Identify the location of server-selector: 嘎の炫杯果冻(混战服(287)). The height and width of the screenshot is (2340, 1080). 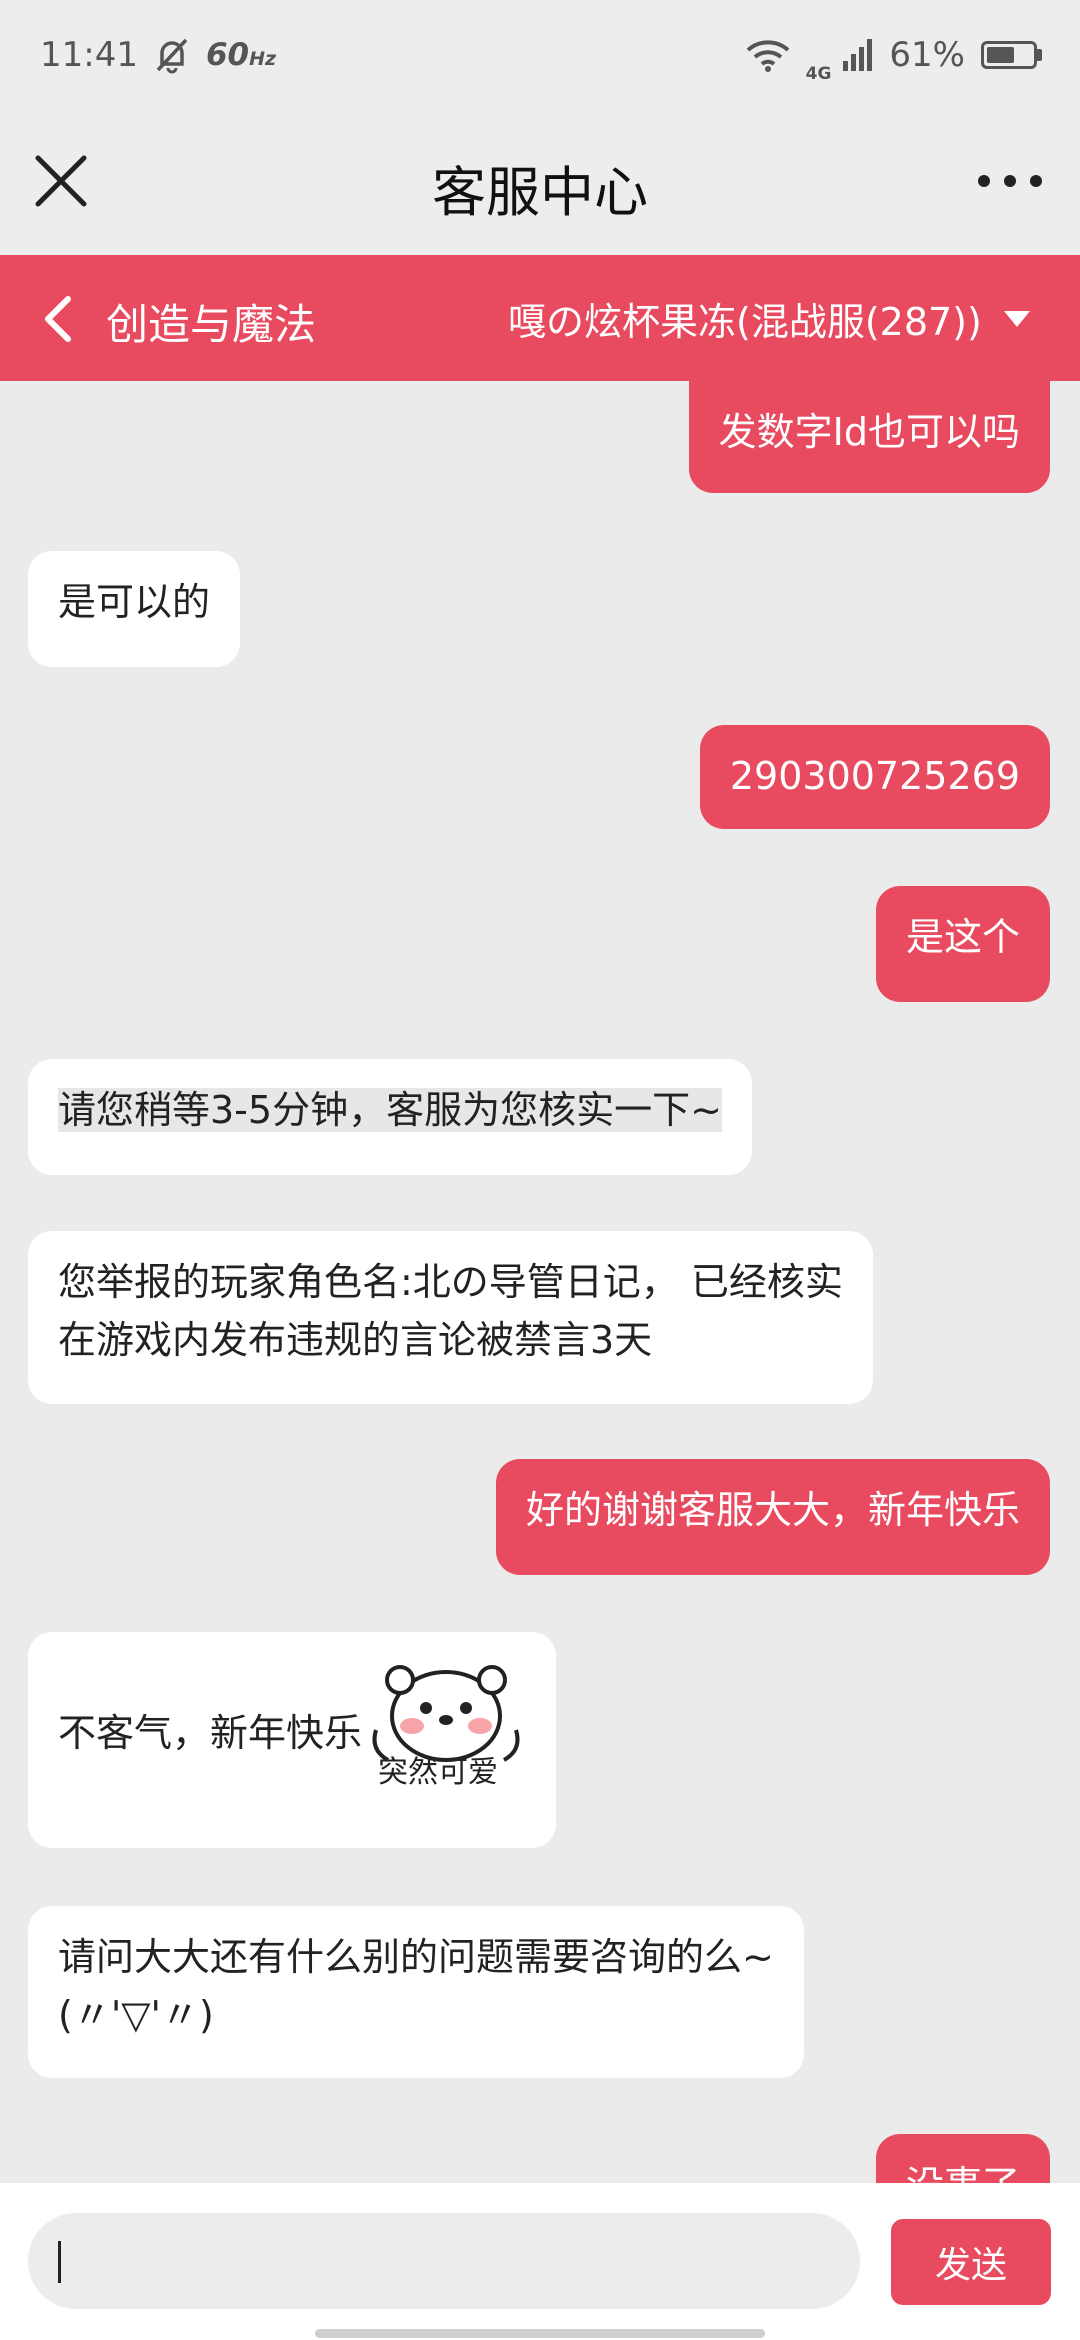
(745, 318).